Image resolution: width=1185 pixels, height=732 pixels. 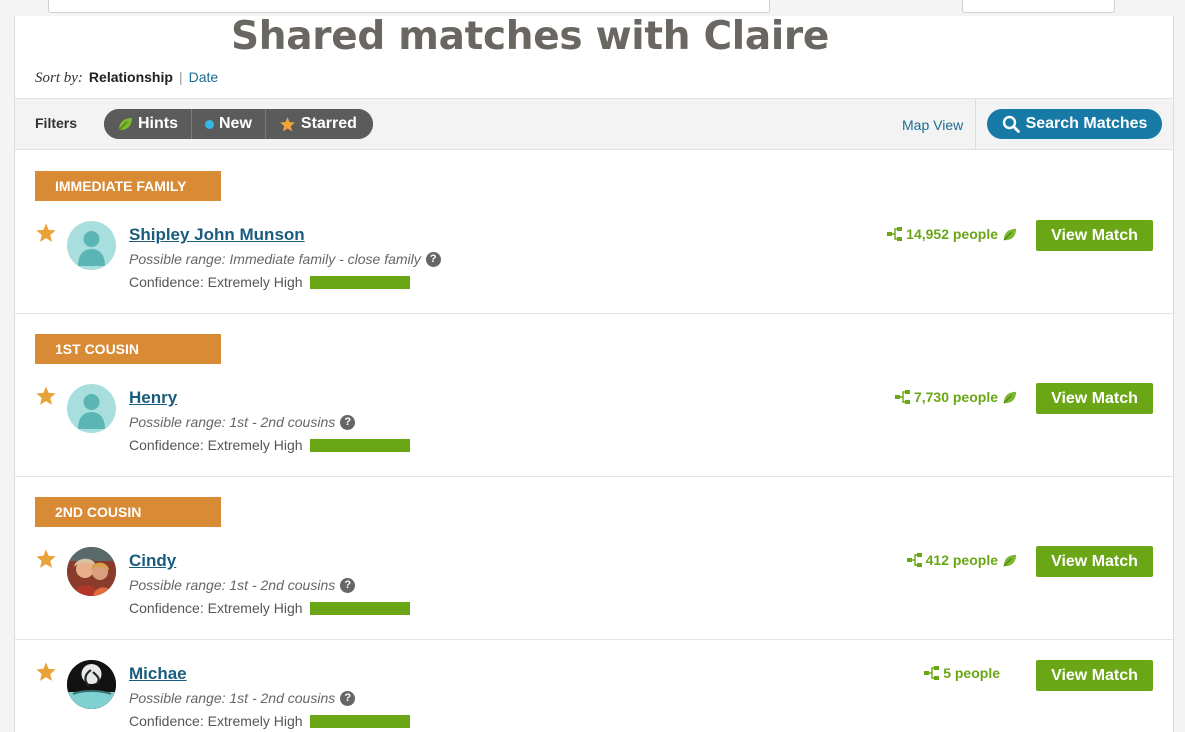 I want to click on people-count: 7,730 people, so click(x=955, y=397).